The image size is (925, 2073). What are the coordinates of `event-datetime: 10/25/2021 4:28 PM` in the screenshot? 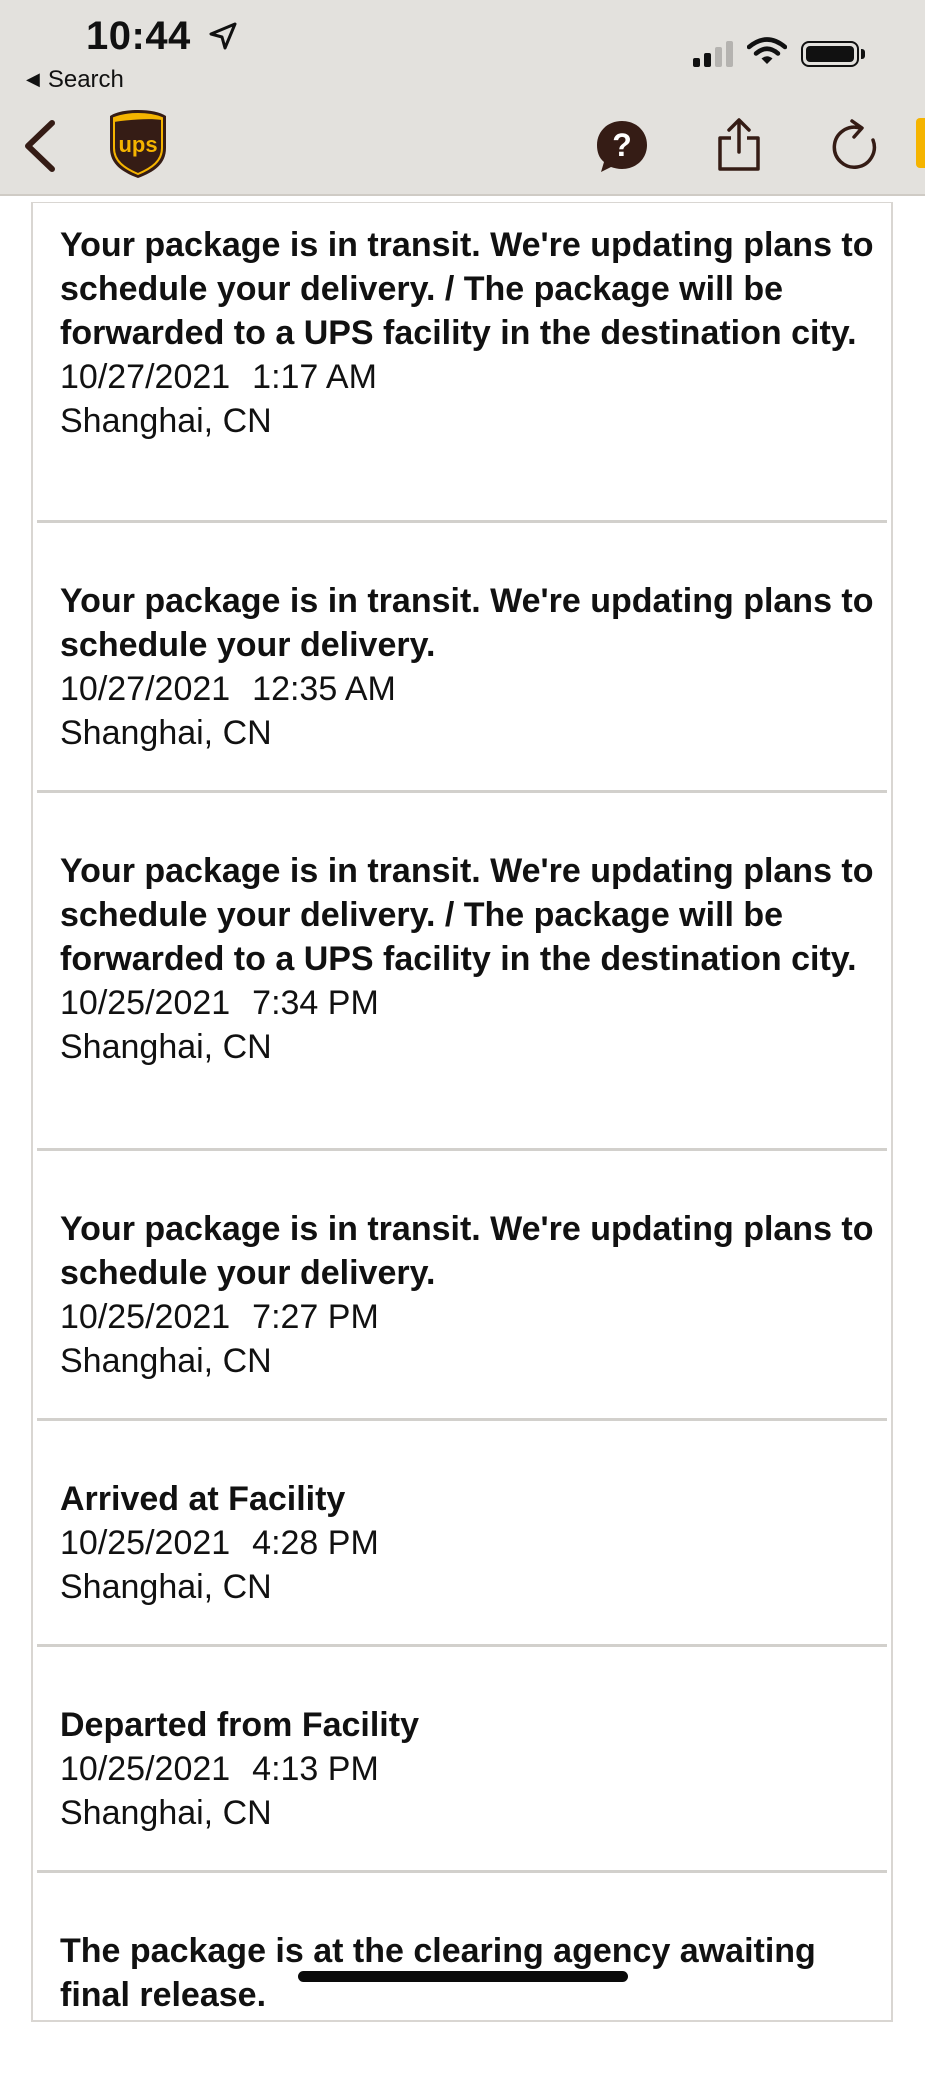 It's located at (473, 1543).